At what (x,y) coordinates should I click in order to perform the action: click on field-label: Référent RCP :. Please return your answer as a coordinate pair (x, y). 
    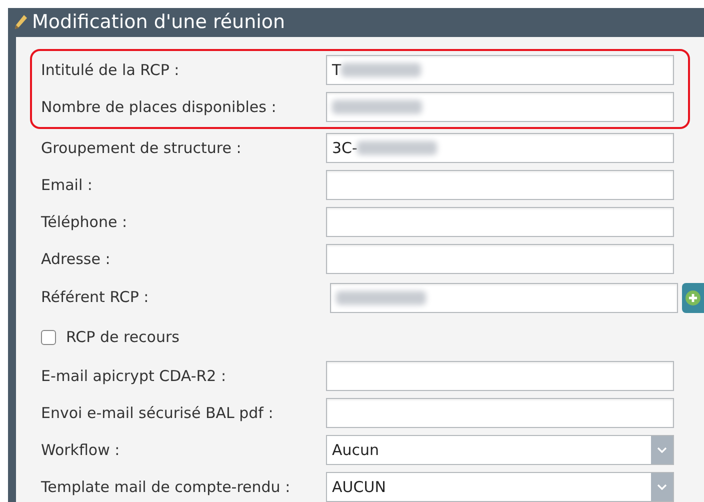
    Looking at the image, I should click on (95, 297).